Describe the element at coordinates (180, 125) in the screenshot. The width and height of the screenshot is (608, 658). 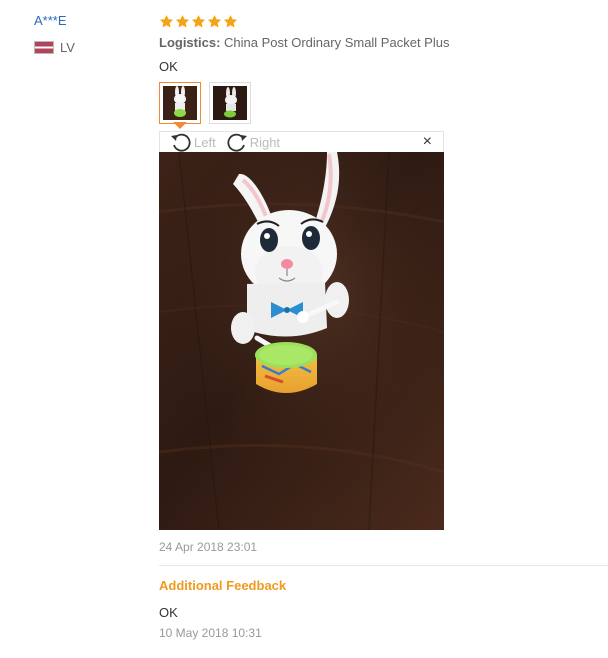
I see `active-thumbnail-pointer` at that location.